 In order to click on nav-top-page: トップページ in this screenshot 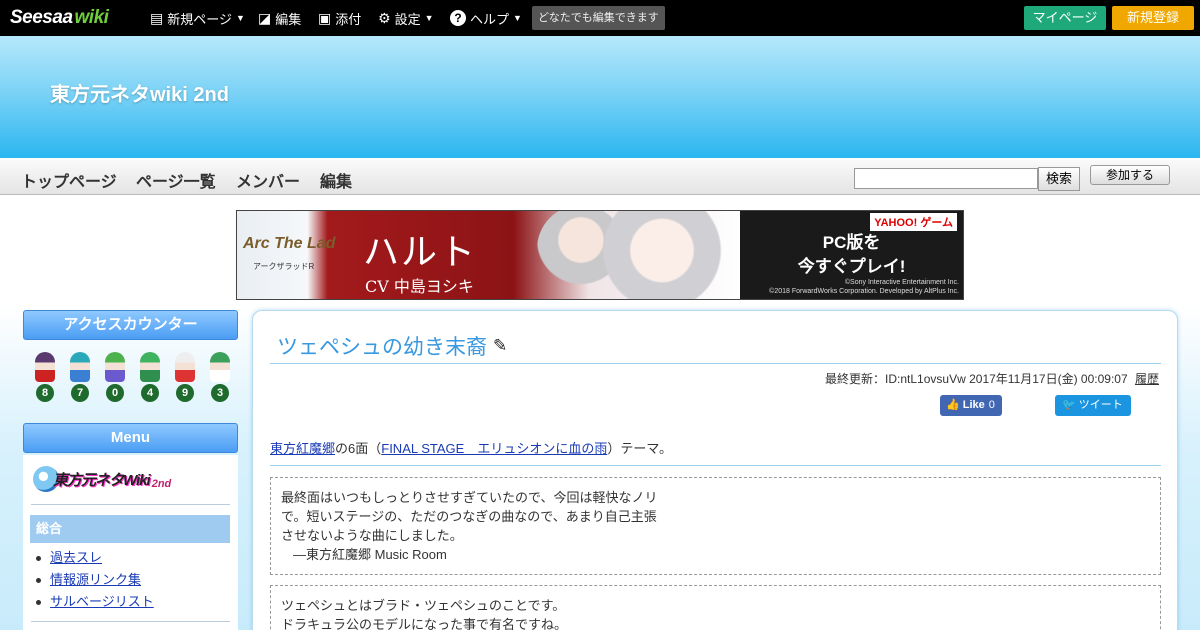, I will do `click(69, 180)`.